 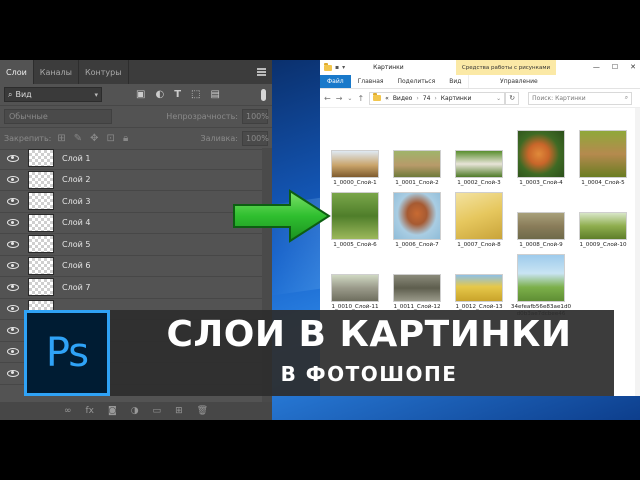 I want to click on smart-object-filter-icon: ▤, so click(x=214, y=94).